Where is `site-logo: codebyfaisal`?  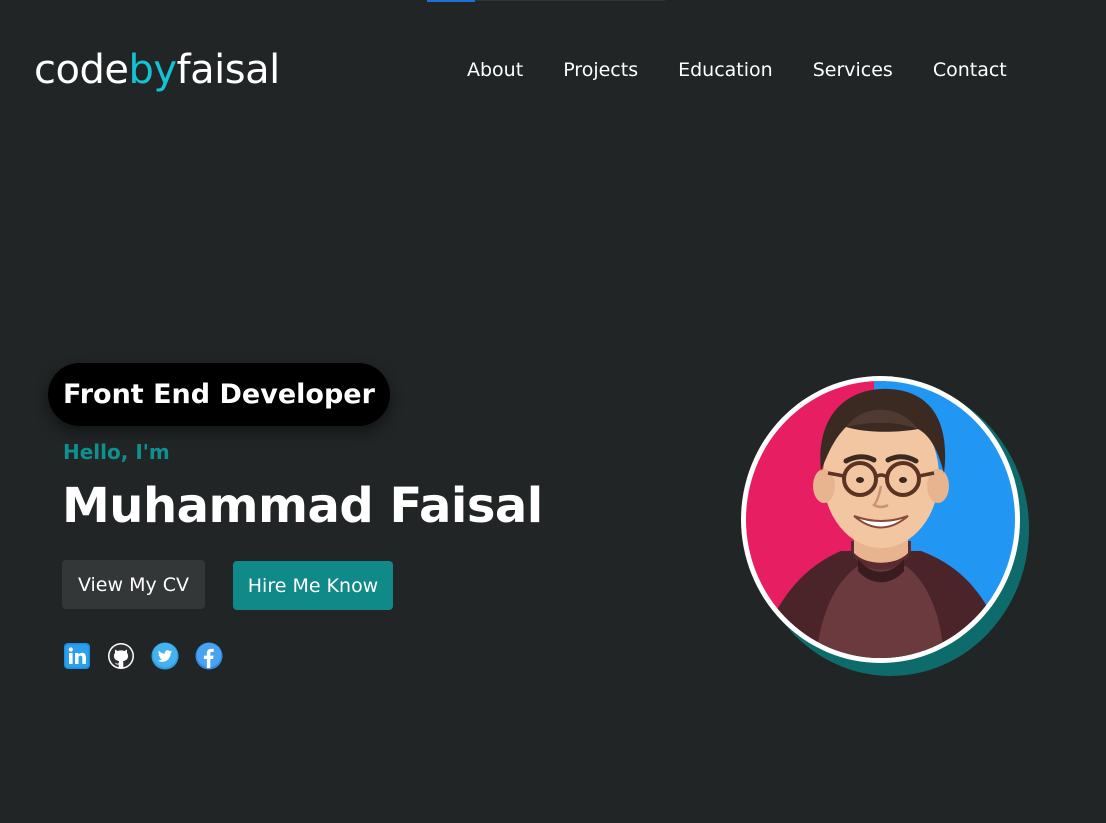 site-logo: codebyfaisal is located at coordinates (157, 70).